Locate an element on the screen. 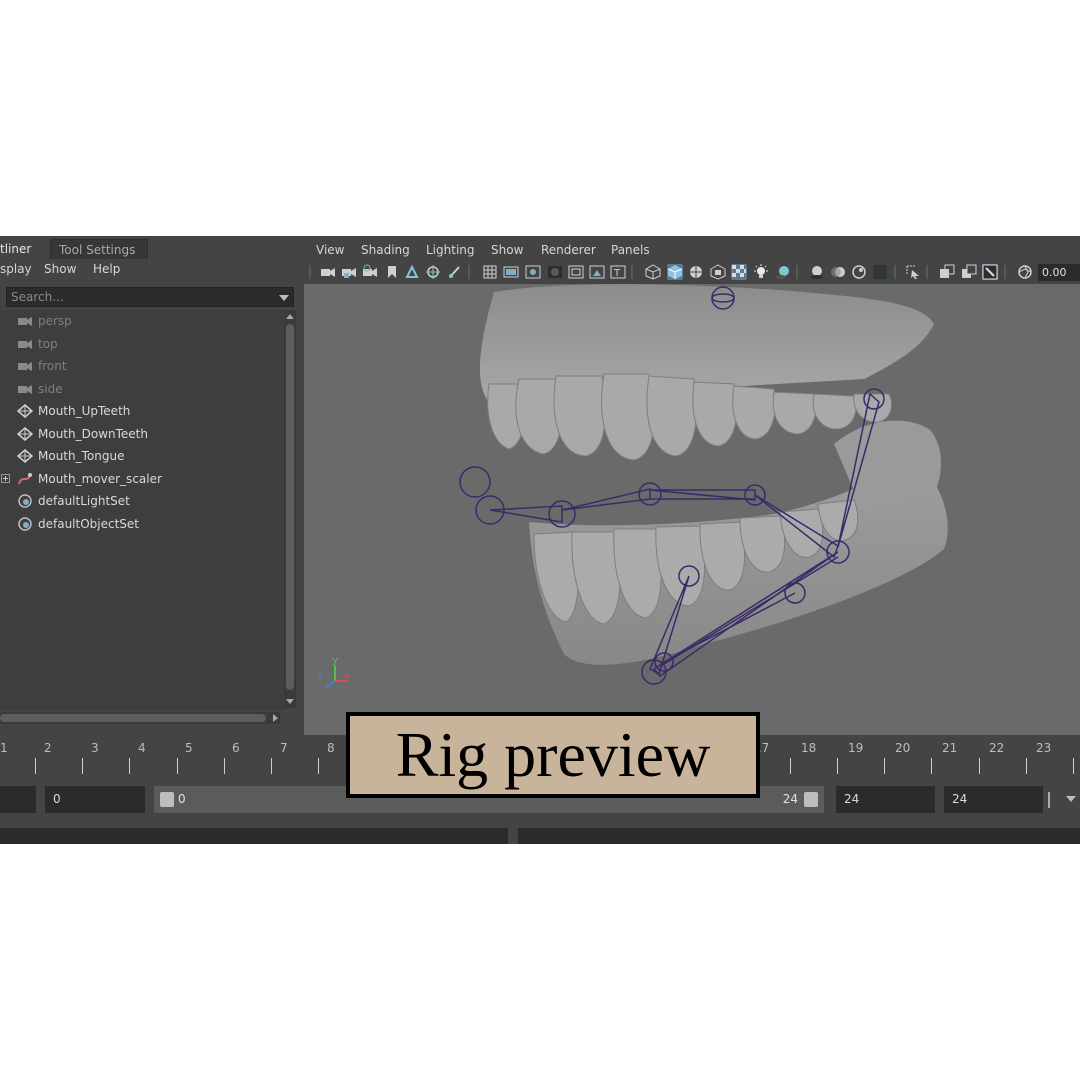  caption-overlay: Rig preview is located at coordinates (553, 755).